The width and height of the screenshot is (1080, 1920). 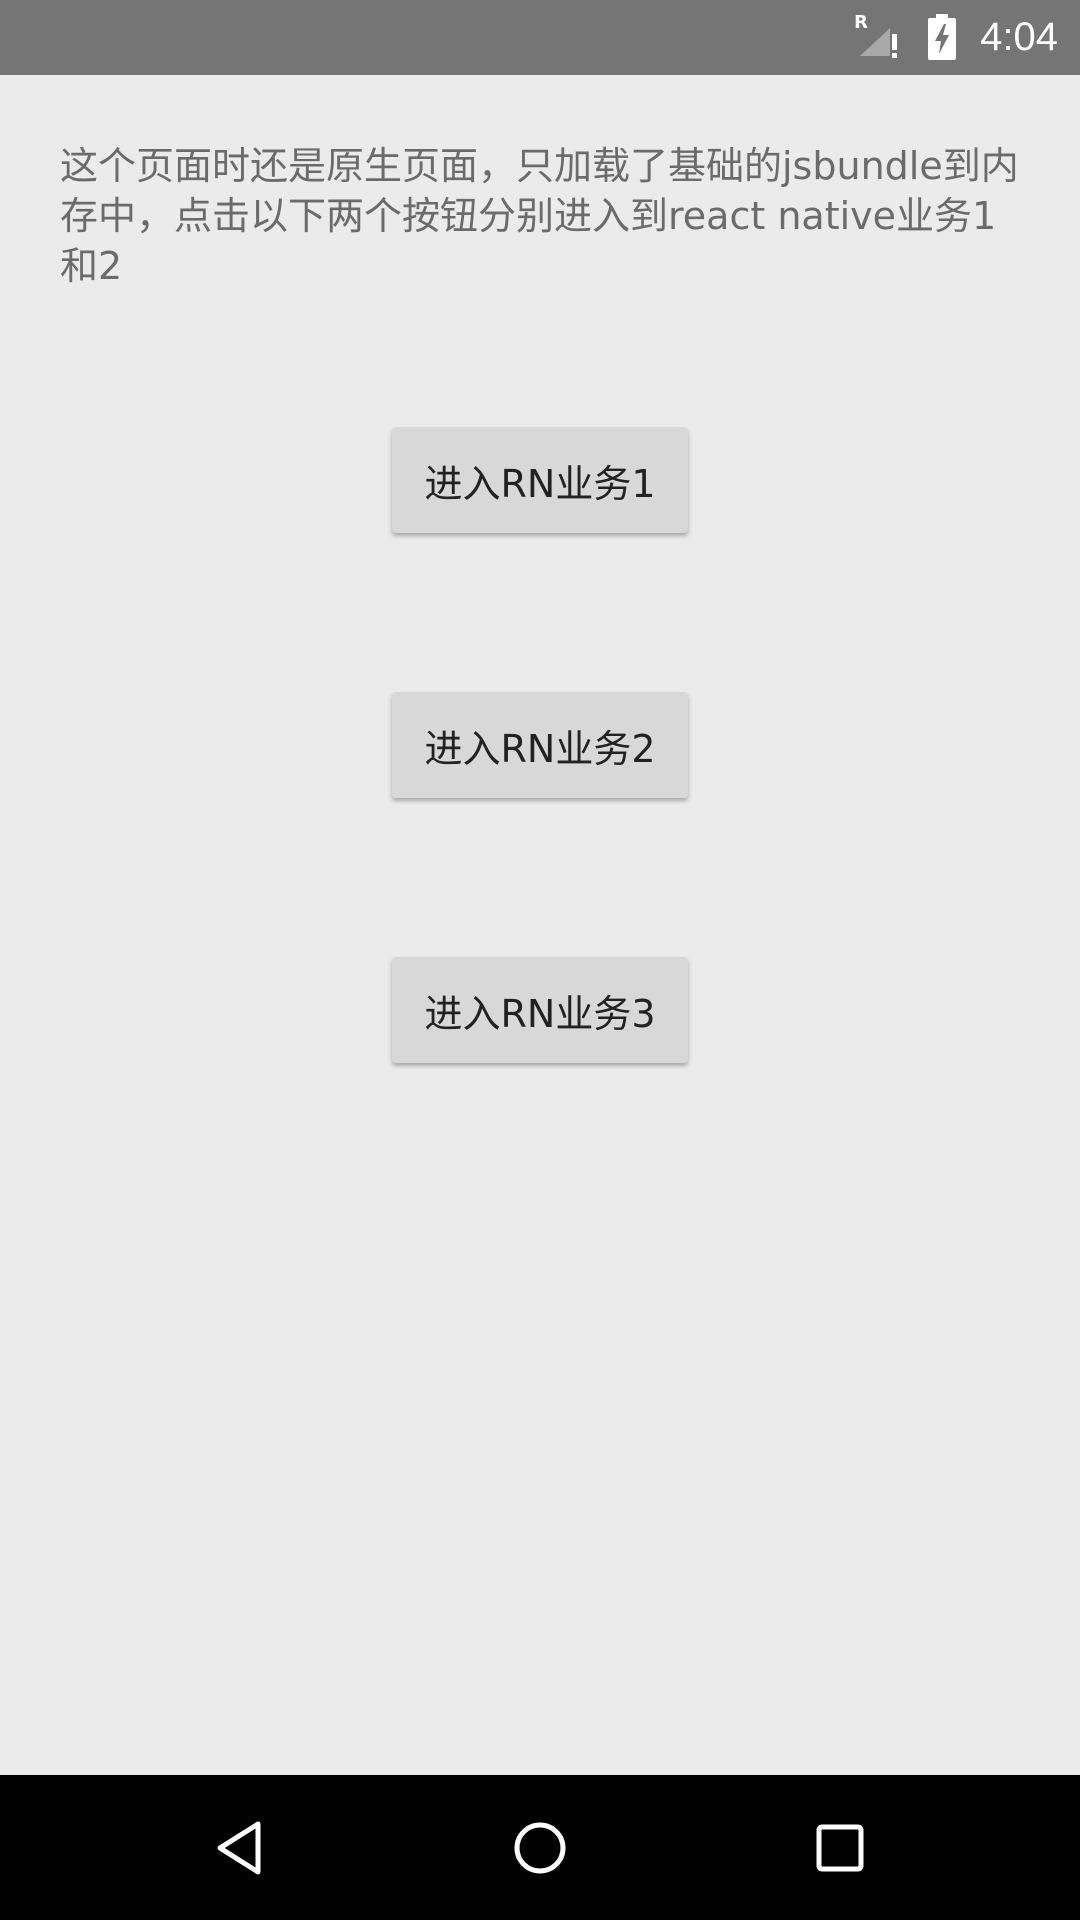 What do you see at coordinates (942, 36) in the screenshot?
I see `battery-charging-icon` at bounding box center [942, 36].